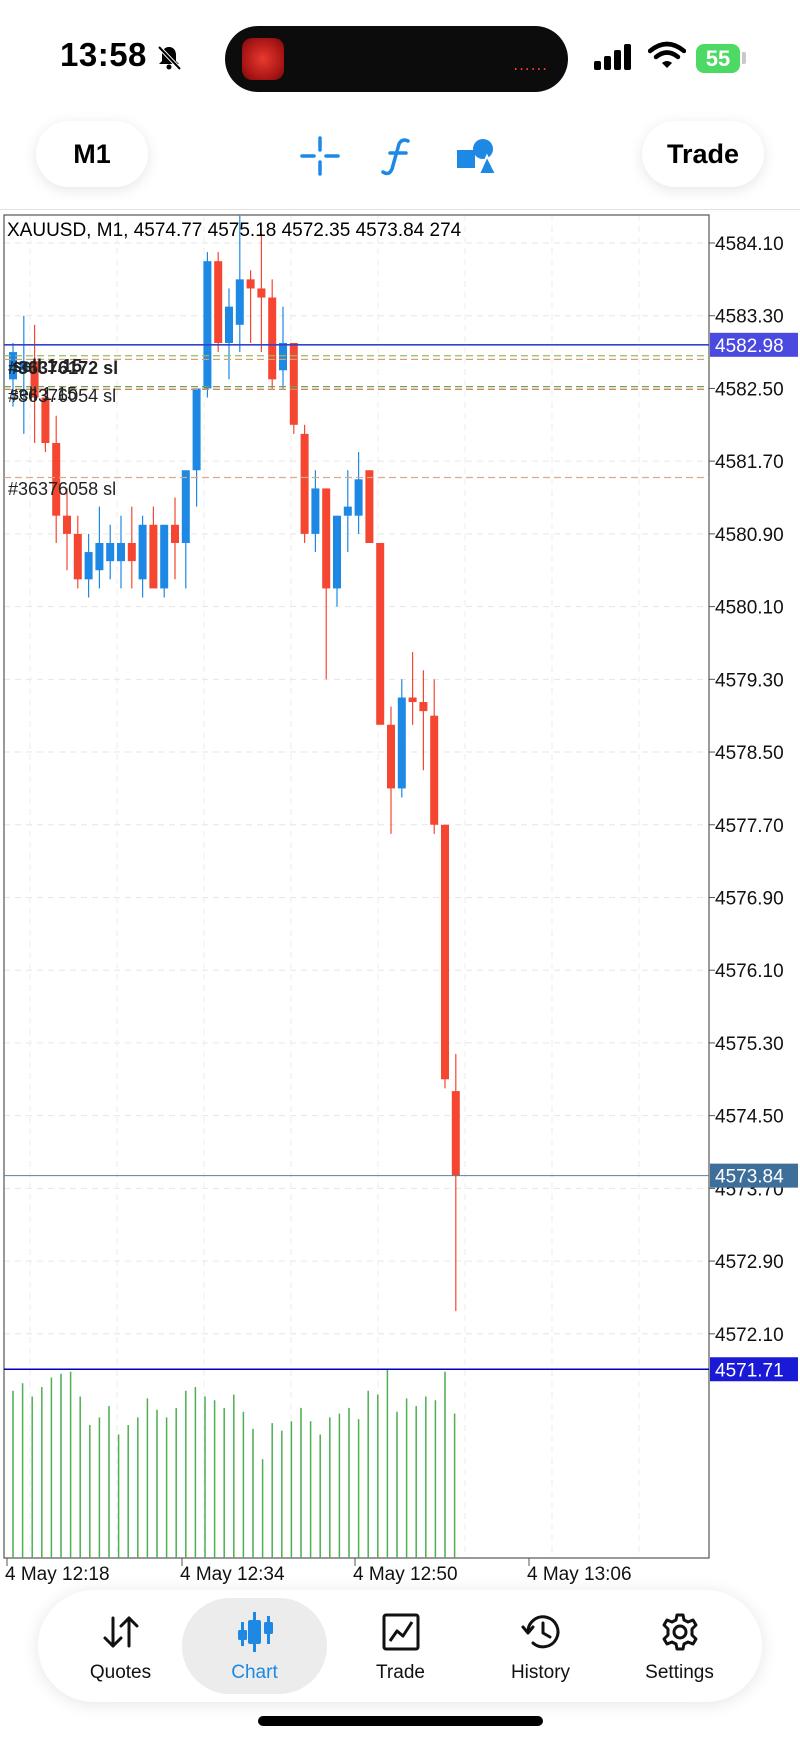 The width and height of the screenshot is (800, 1739). What do you see at coordinates (121, 1632) in the screenshot?
I see `quotes-arrows-icon` at bounding box center [121, 1632].